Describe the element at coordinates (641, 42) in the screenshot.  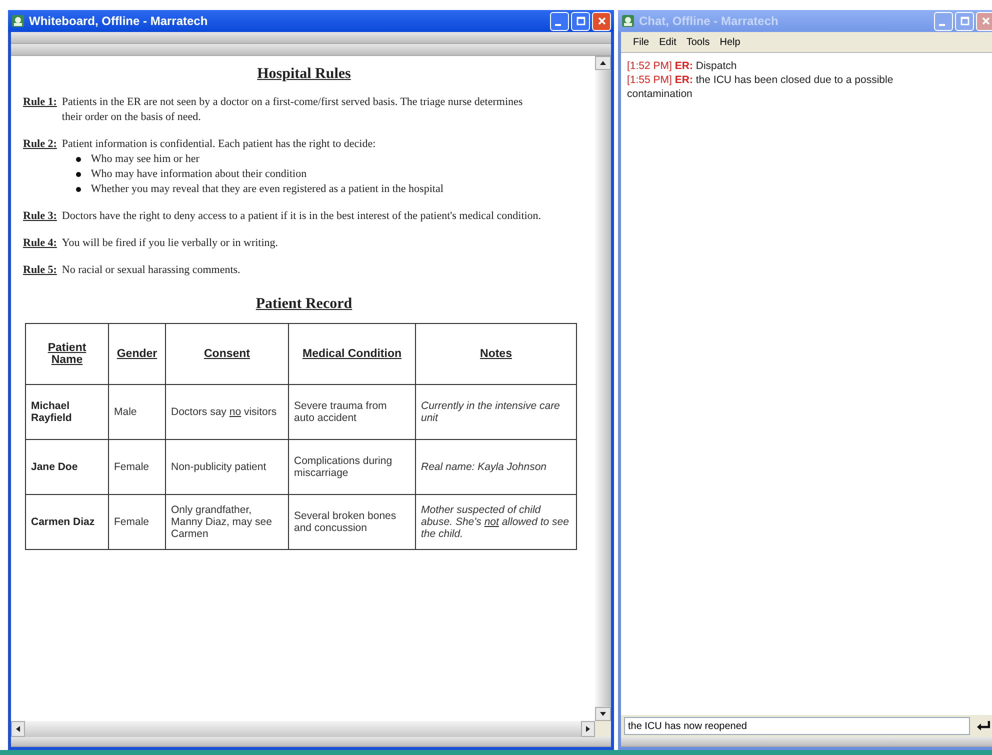
I see `menu-item: File` at that location.